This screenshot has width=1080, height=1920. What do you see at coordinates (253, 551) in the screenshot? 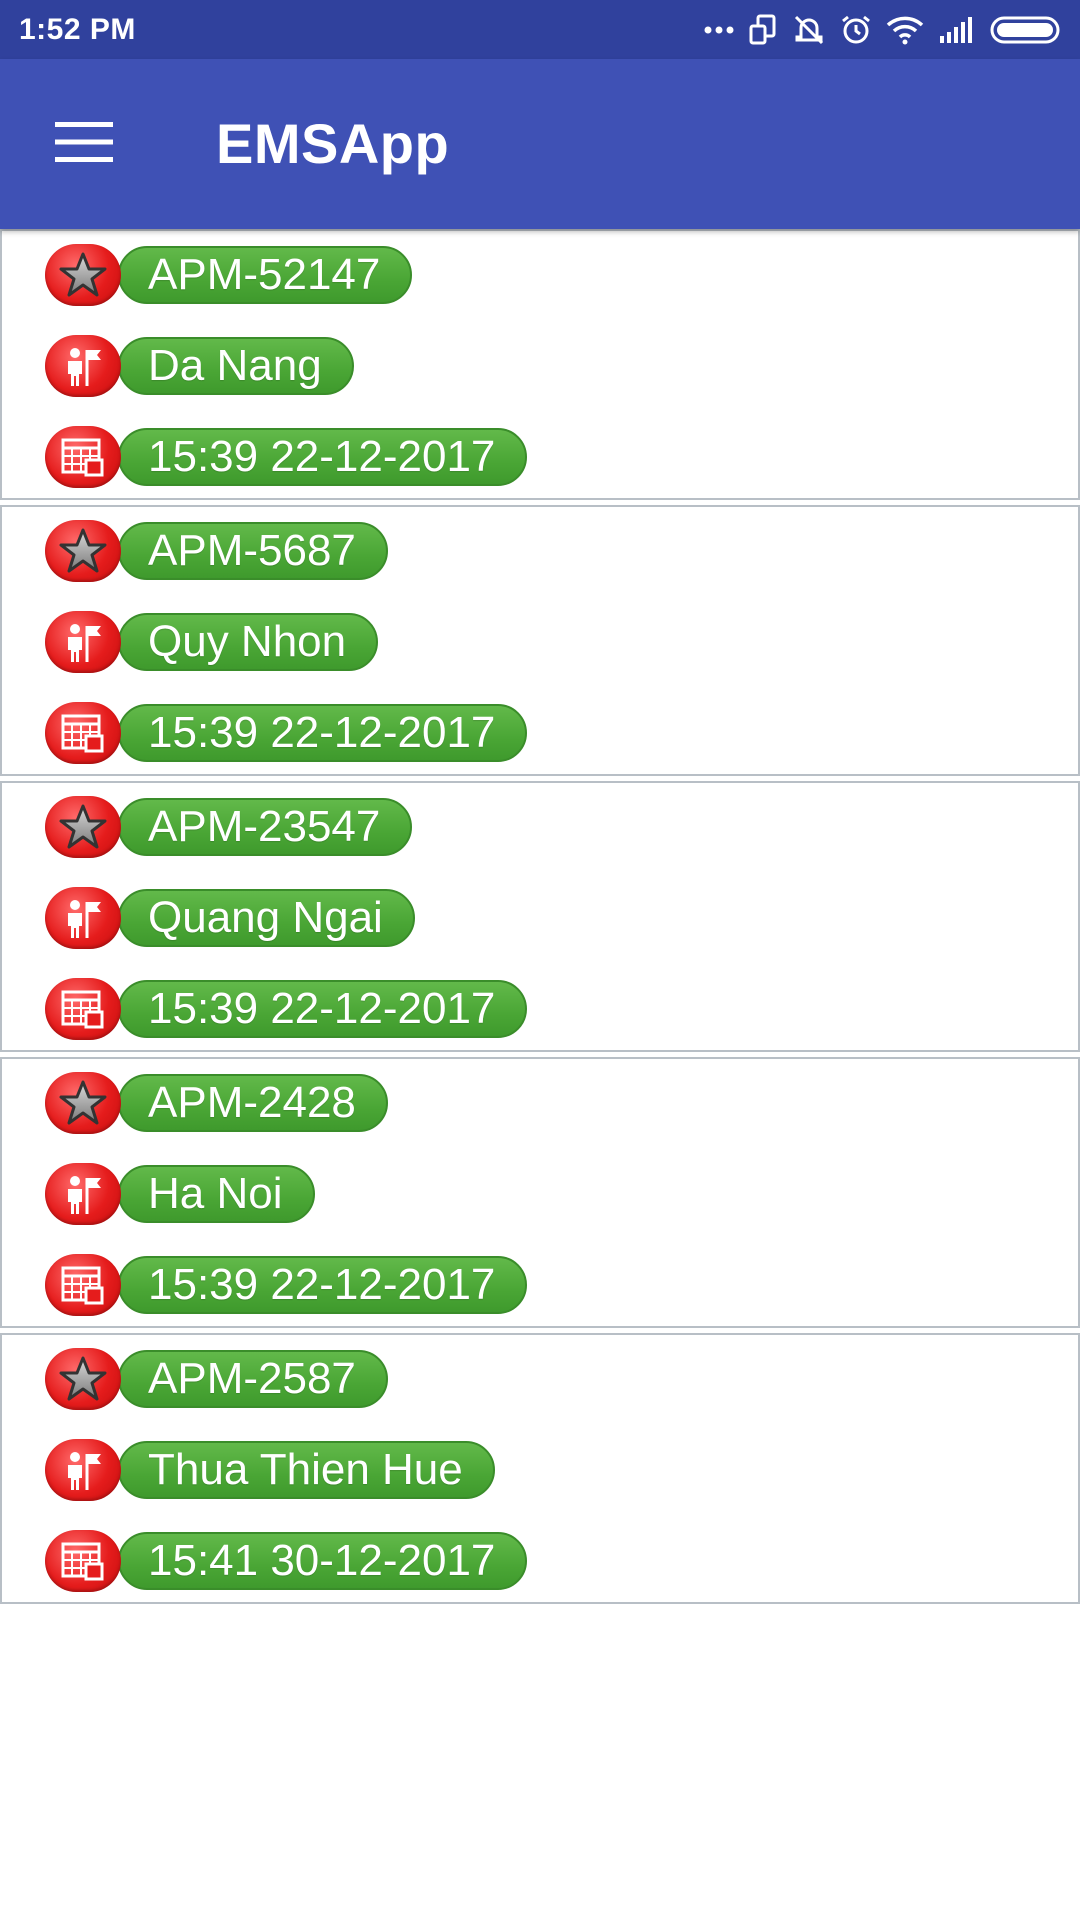
I see `code-pill: APM-5687` at bounding box center [253, 551].